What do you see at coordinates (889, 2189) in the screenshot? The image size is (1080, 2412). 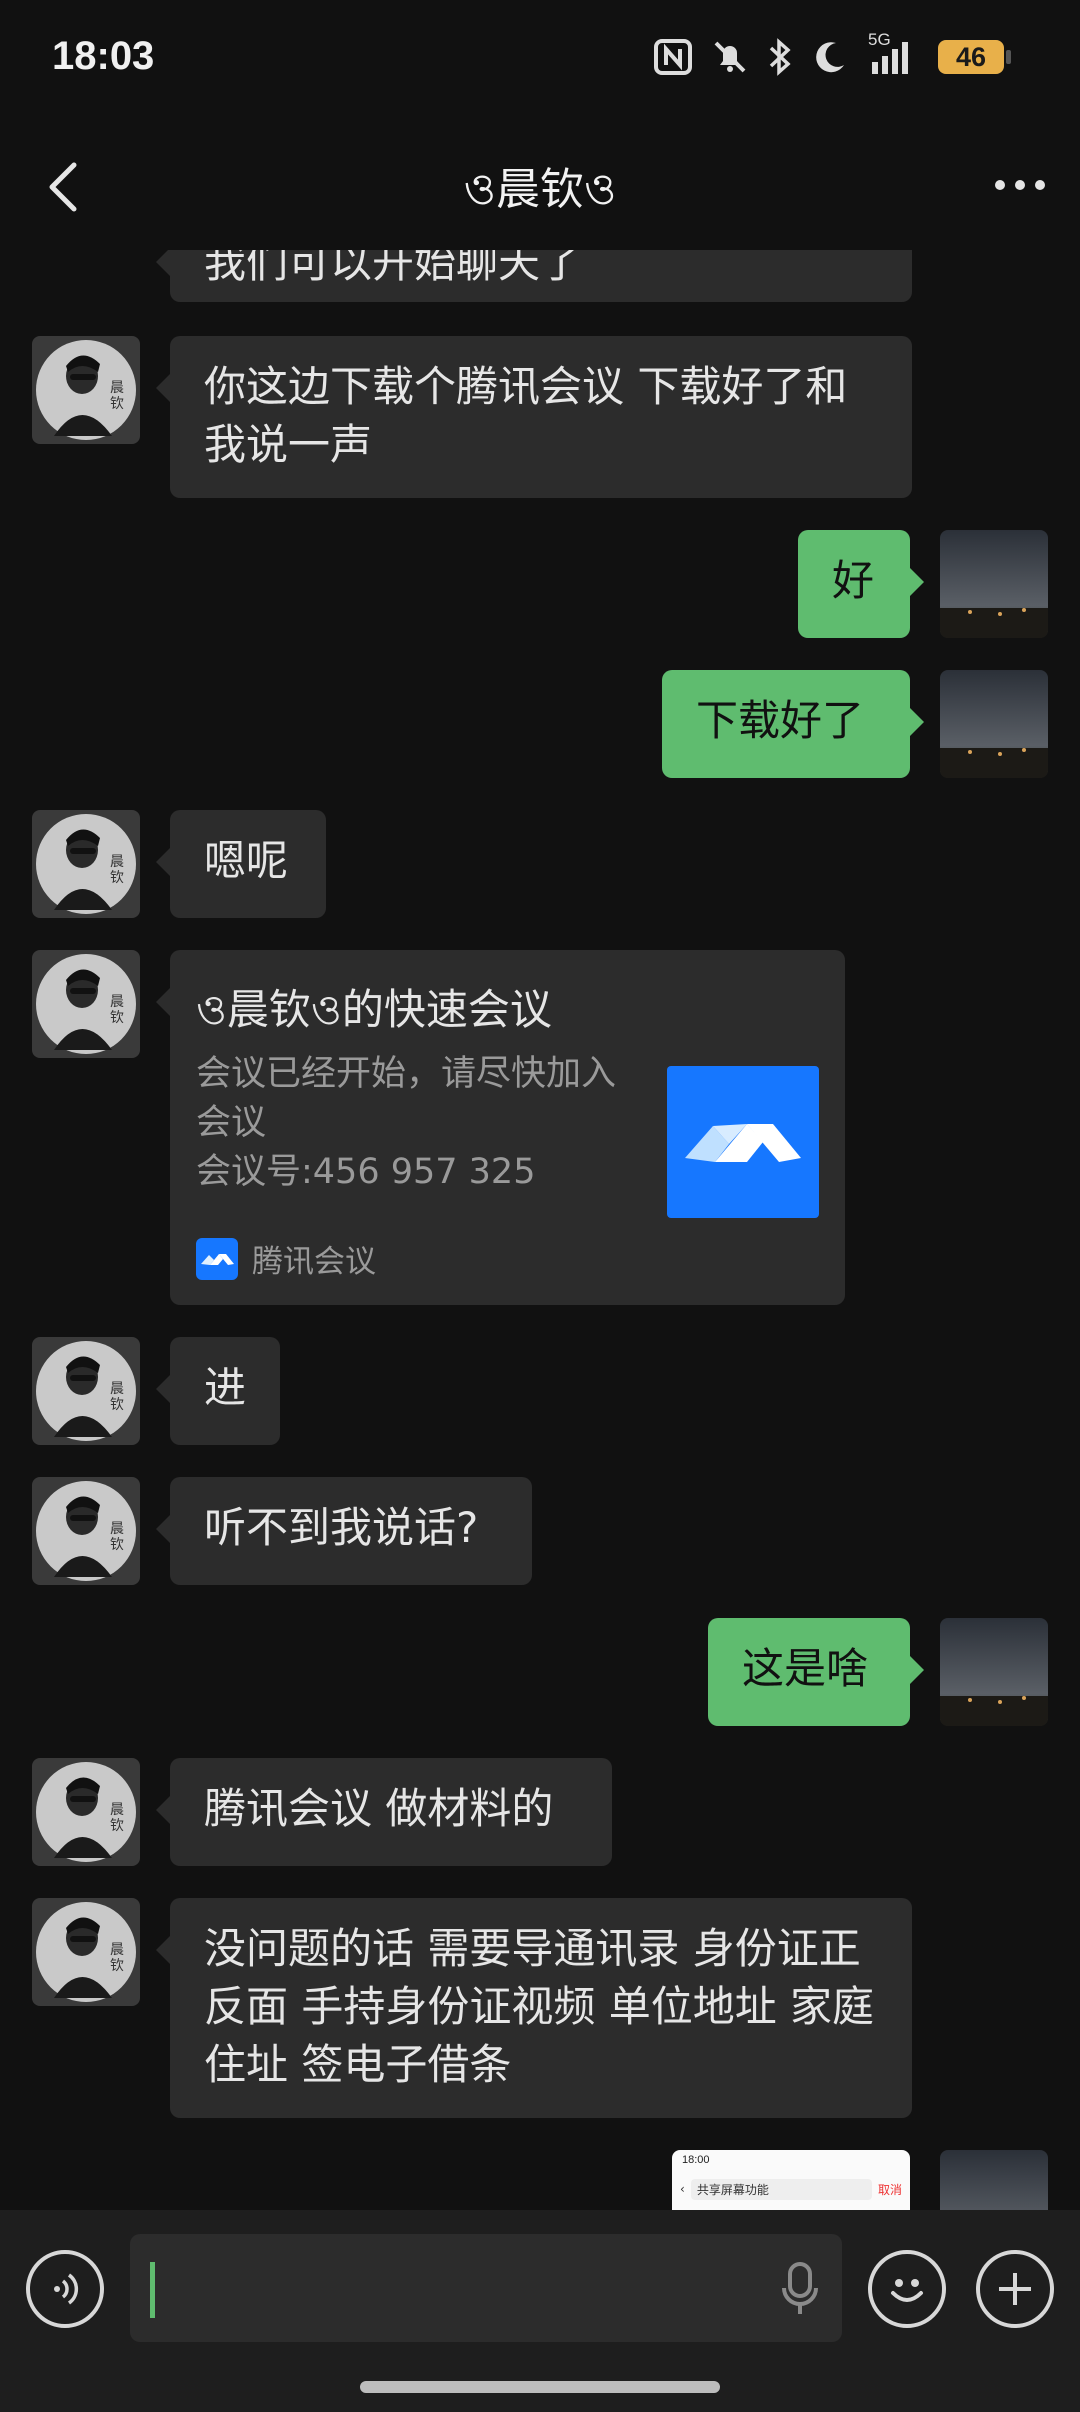 I see `shot-cancel: 取消` at bounding box center [889, 2189].